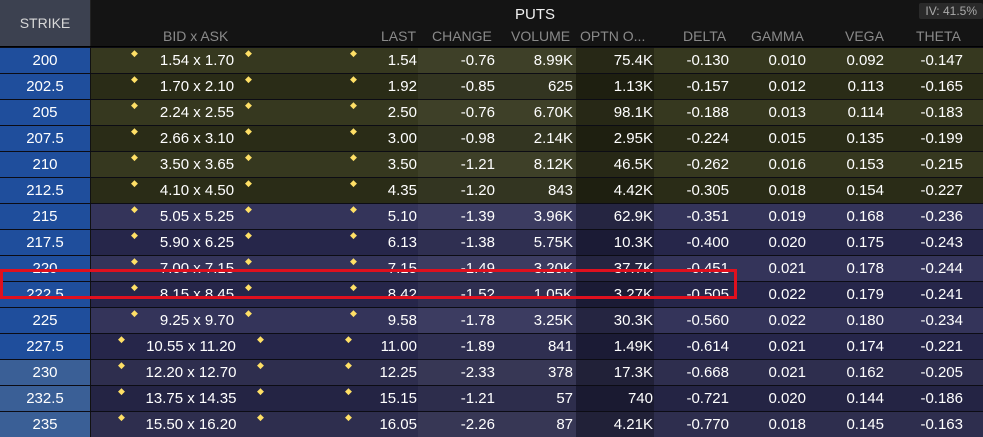 The width and height of the screenshot is (983, 437). Describe the element at coordinates (618, 190) in the screenshot. I see `open-interest-cell: 4.42K` at that location.